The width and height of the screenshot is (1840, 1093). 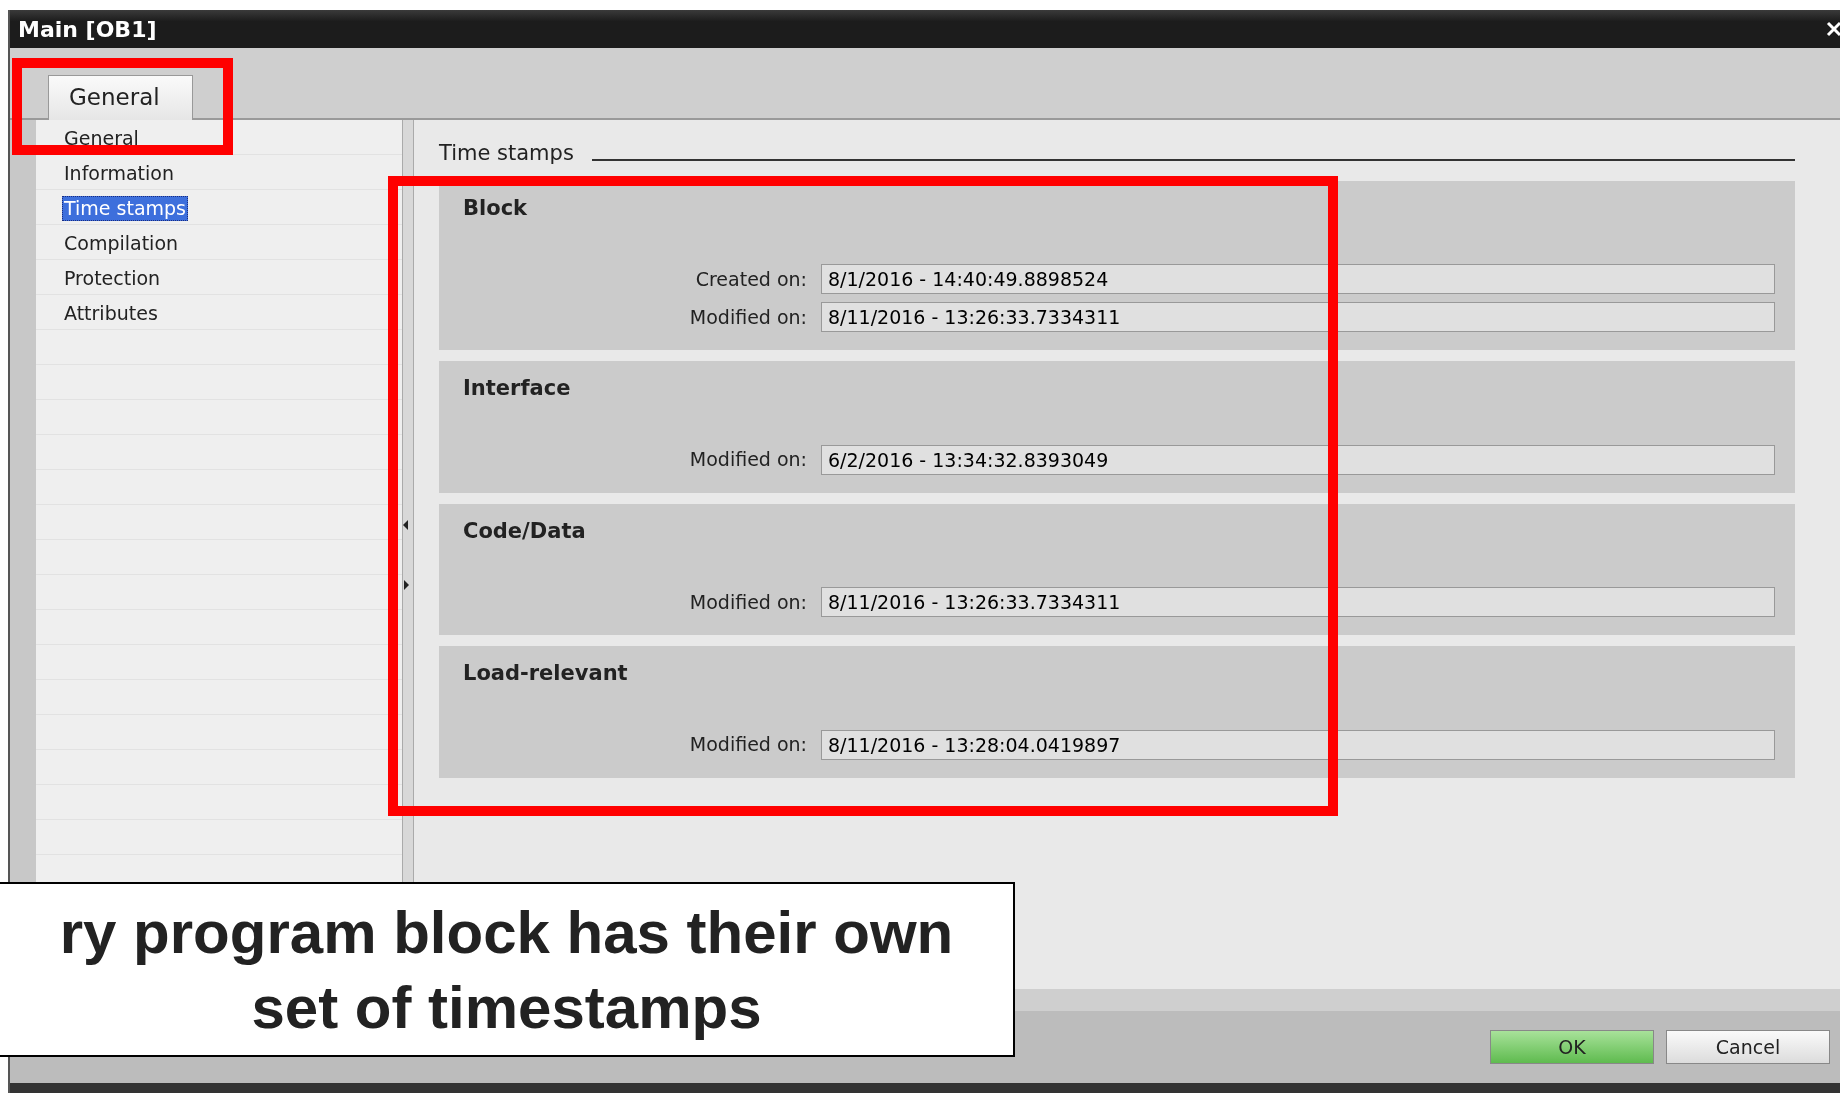 What do you see at coordinates (525, 531) in the screenshot?
I see `group-title: Code/Data` at bounding box center [525, 531].